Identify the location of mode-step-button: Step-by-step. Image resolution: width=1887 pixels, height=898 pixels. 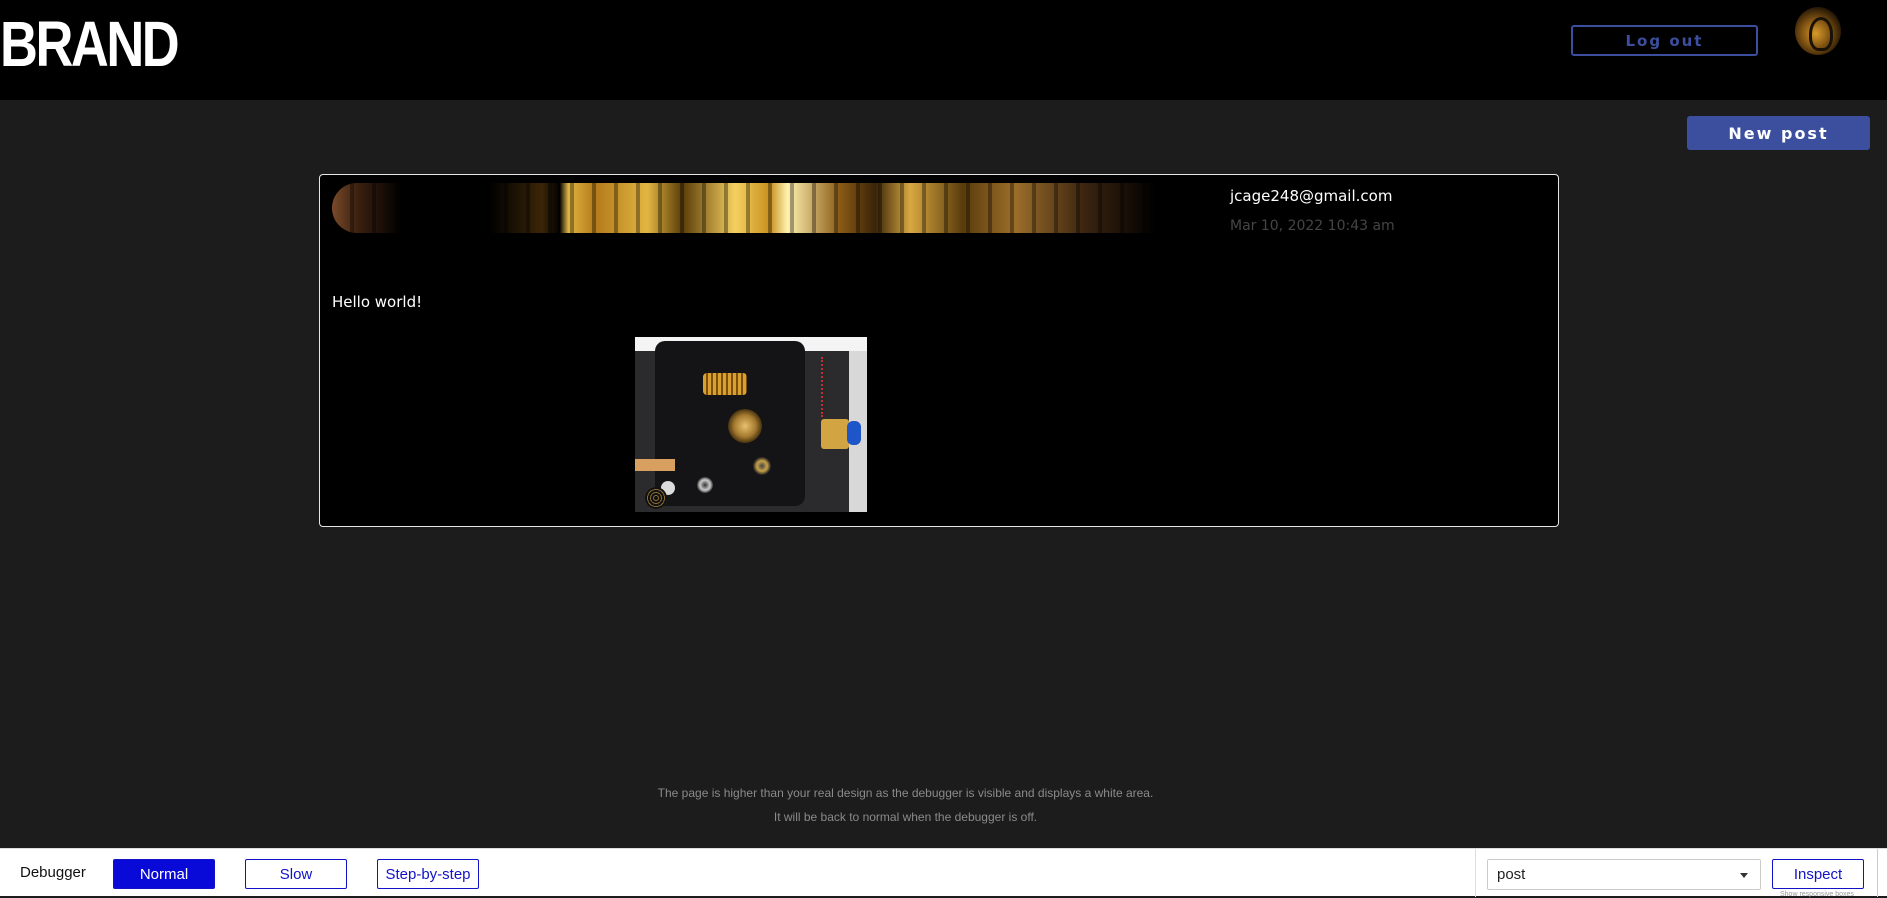
(428, 874).